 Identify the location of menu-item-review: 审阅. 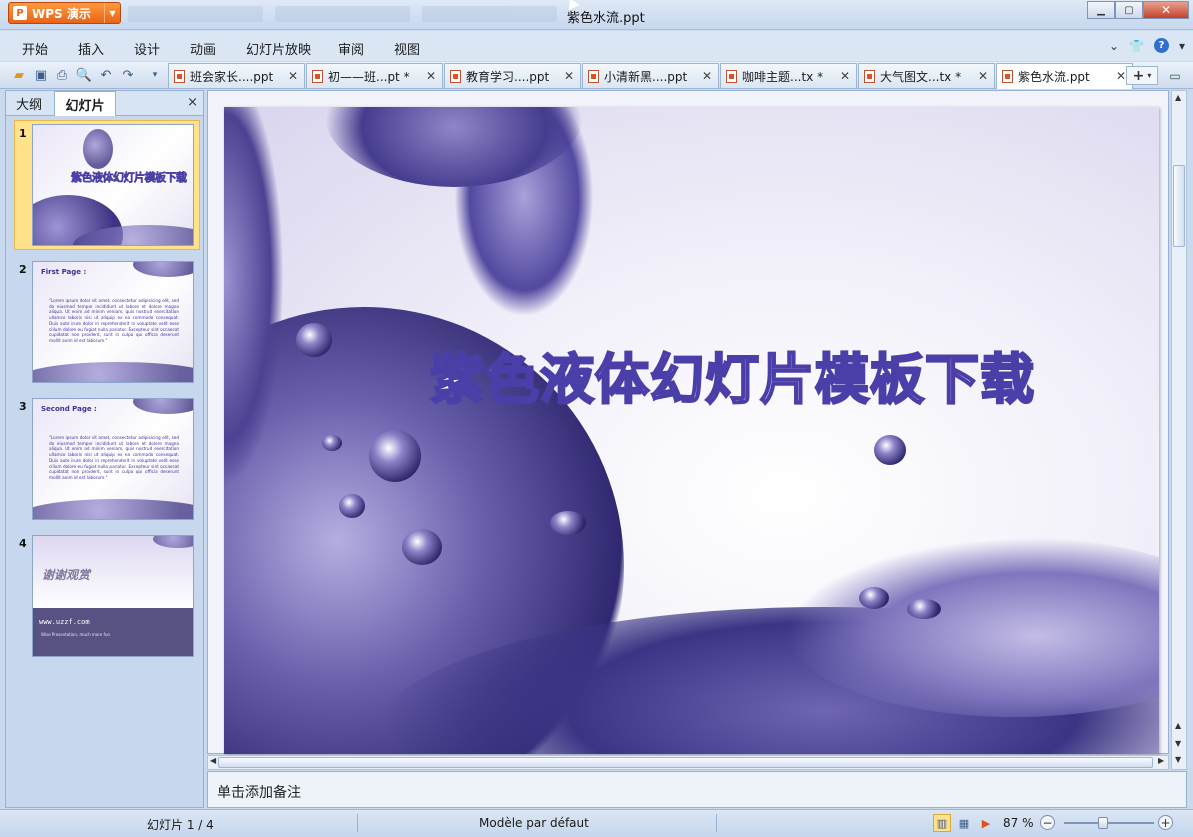
(351, 48).